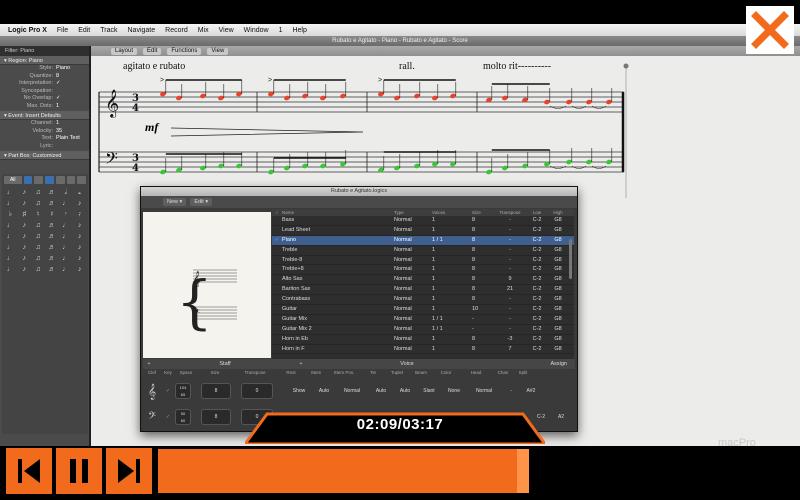 This screenshot has height=500, width=800. I want to click on inspector-row: Text: Plain Text, so click(44, 139).